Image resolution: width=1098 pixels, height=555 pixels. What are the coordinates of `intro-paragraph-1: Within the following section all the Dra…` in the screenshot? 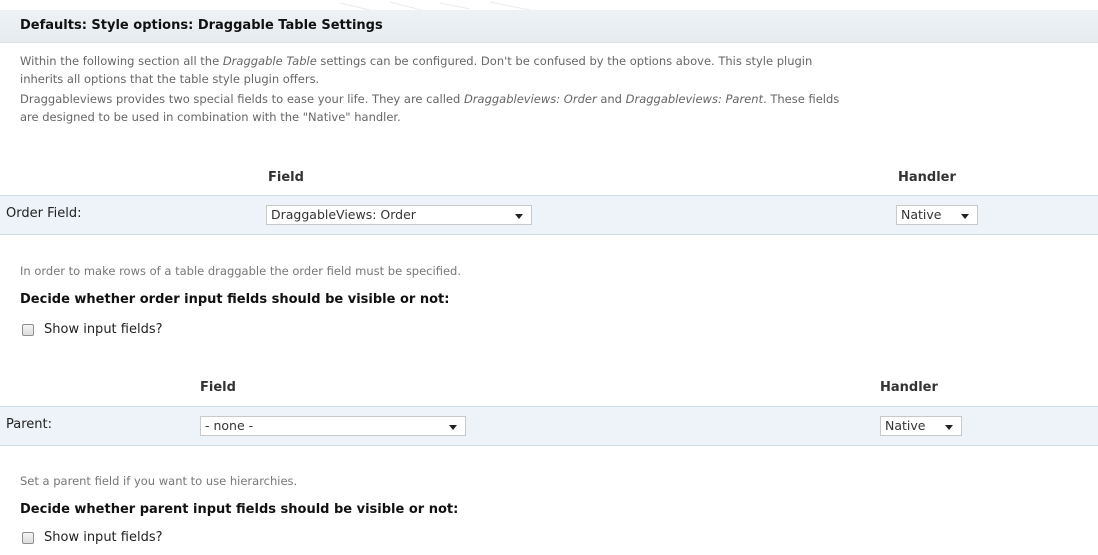 It's located at (552, 70).